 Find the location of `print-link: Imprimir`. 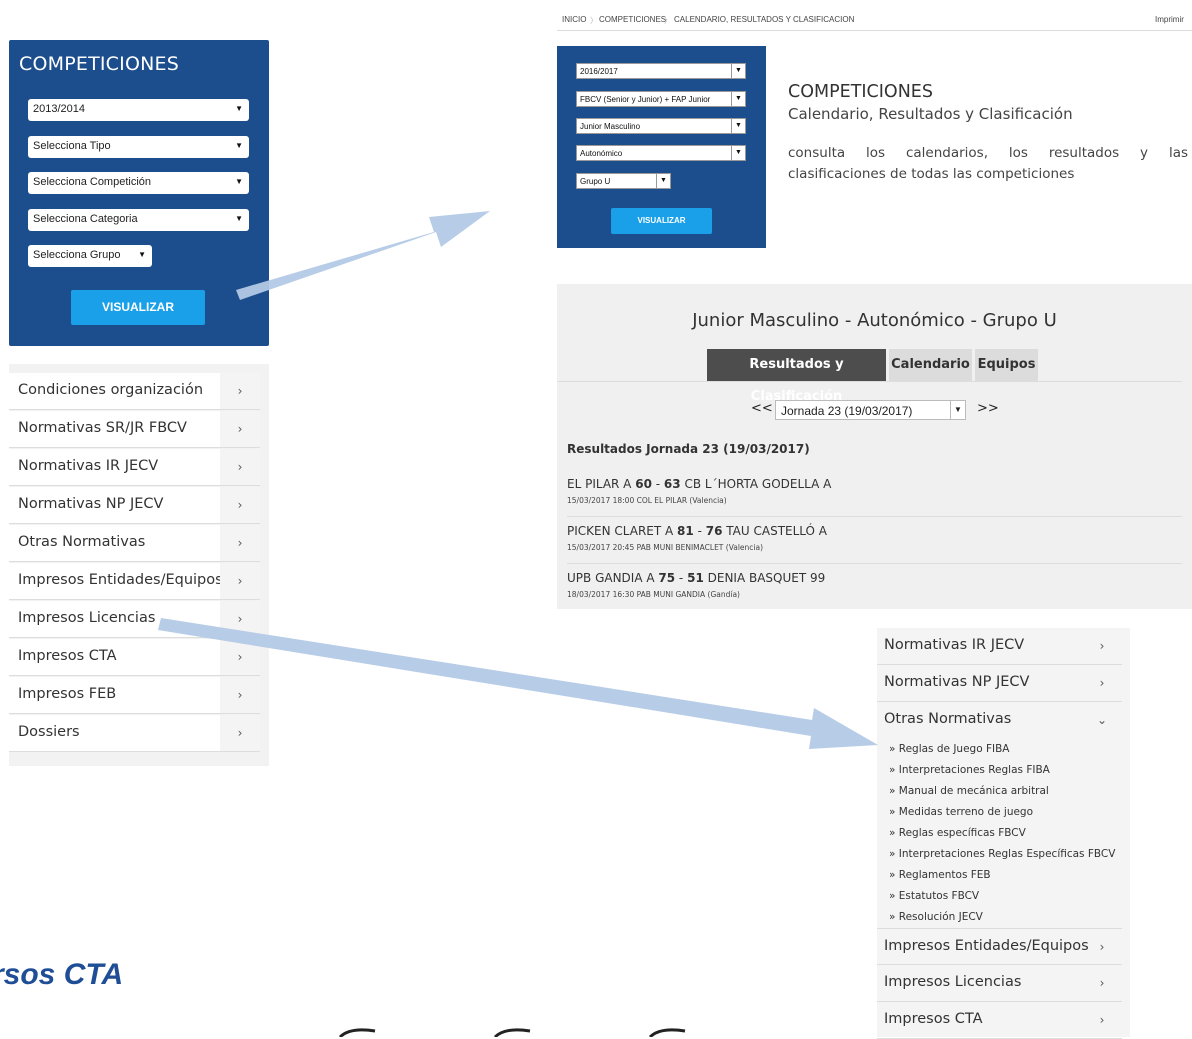

print-link: Imprimir is located at coordinates (1169, 19).